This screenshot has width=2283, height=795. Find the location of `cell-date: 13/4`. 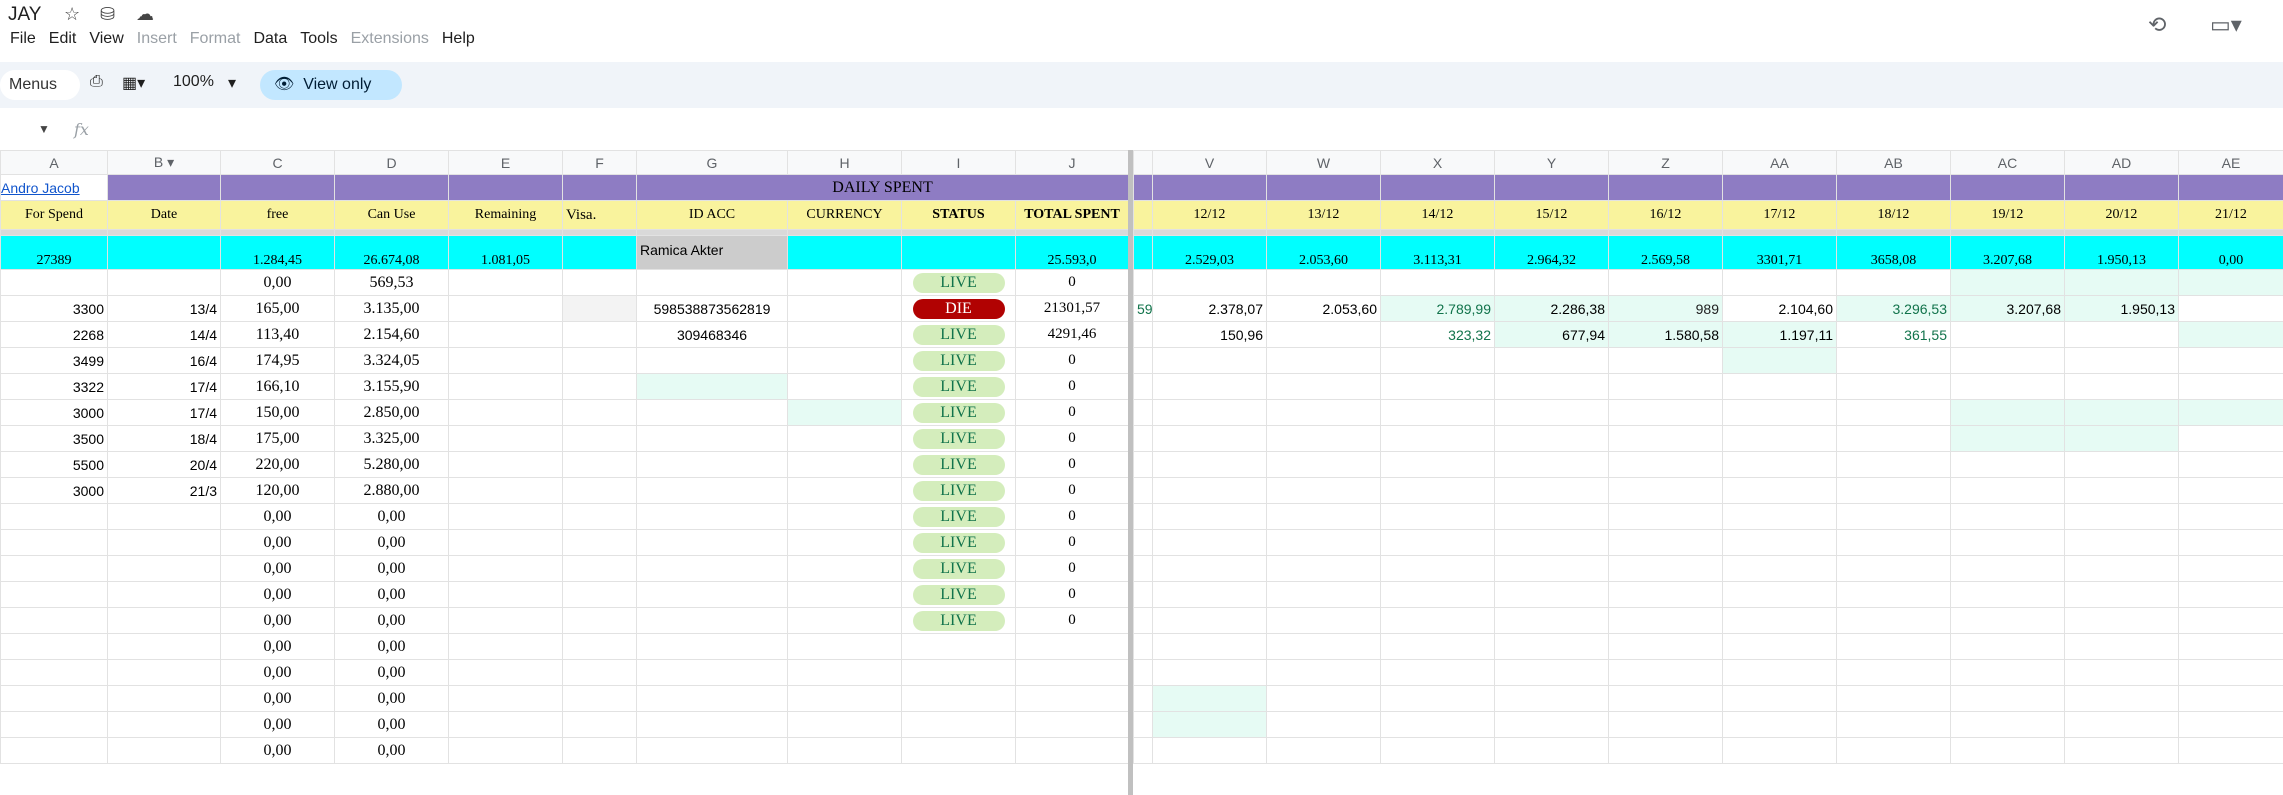

cell-date: 13/4 is located at coordinates (164, 308).